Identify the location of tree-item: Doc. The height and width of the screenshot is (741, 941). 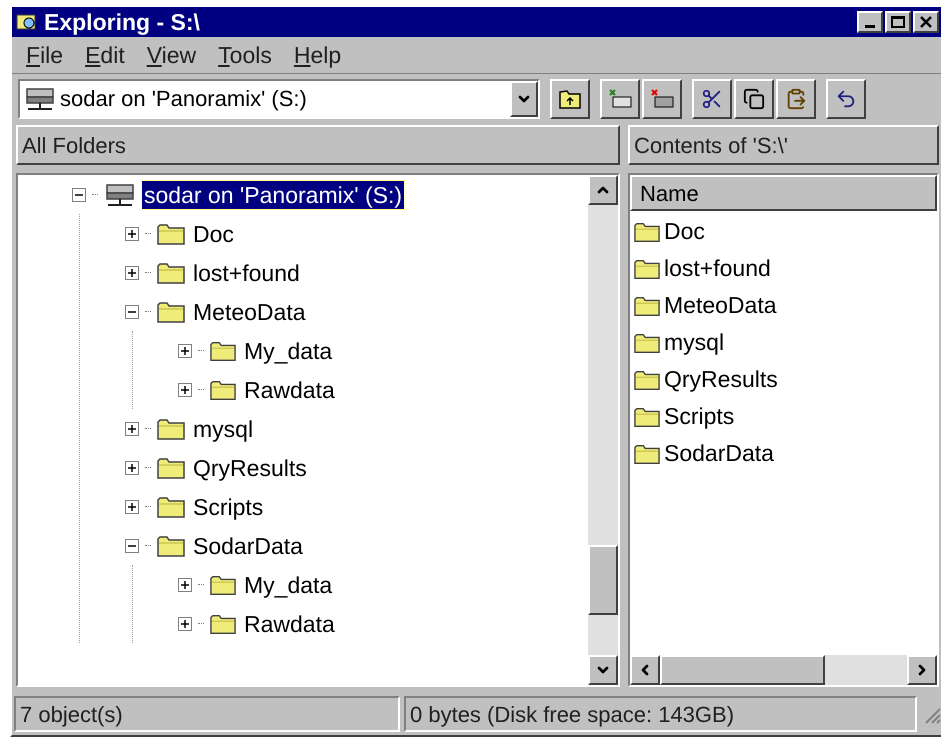
(213, 234).